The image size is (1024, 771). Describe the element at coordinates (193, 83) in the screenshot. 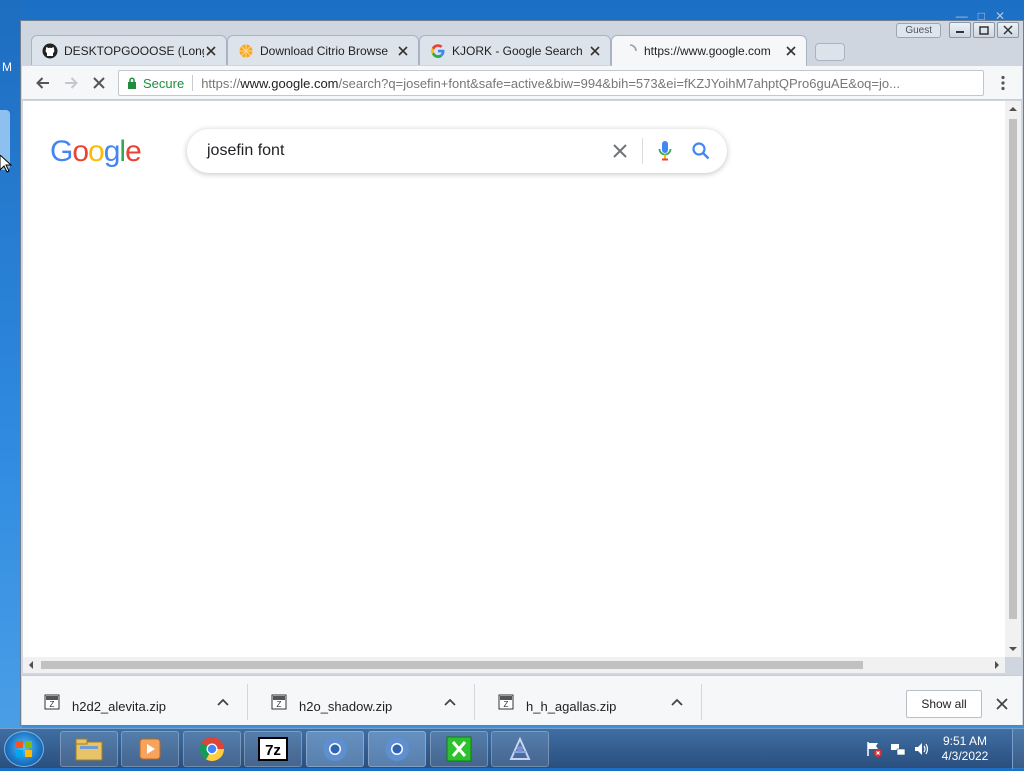

I see `address-divider` at that location.